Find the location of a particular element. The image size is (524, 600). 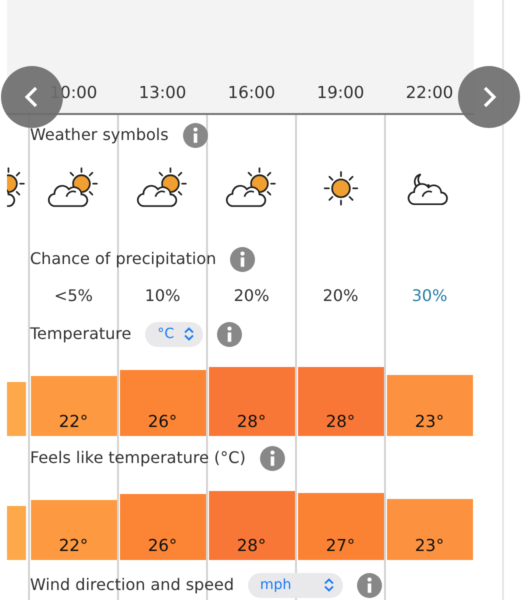

section-label: Feels like temperature (°C) is located at coordinates (138, 458).